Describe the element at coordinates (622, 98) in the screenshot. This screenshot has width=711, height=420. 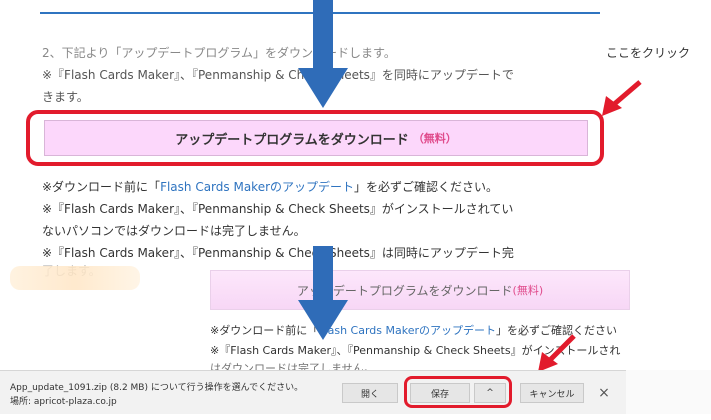
I see `red-arrow-callout` at that location.